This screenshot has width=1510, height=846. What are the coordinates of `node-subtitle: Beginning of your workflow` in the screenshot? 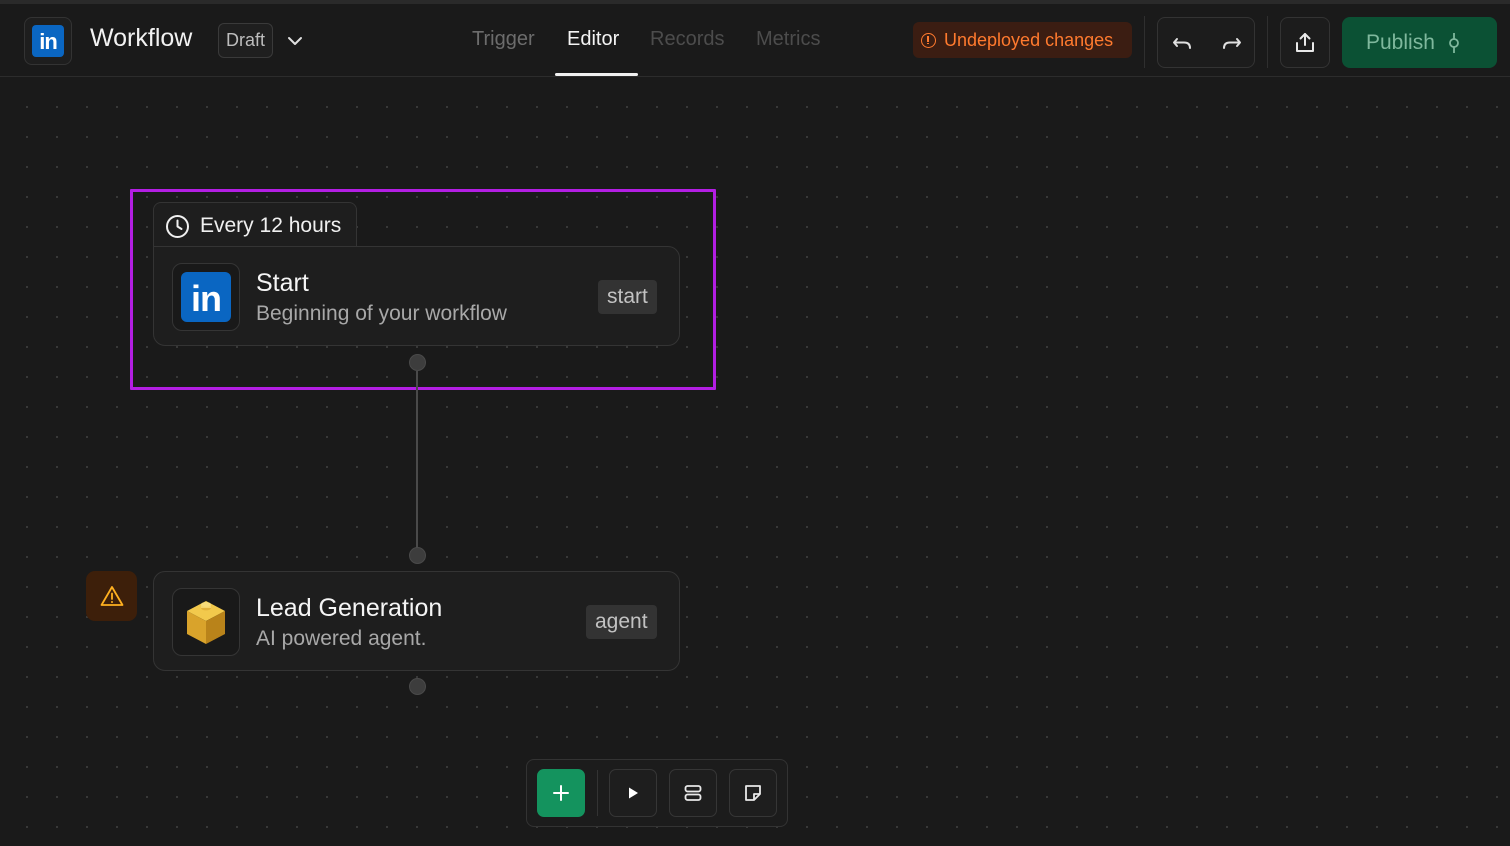 It's located at (381, 313).